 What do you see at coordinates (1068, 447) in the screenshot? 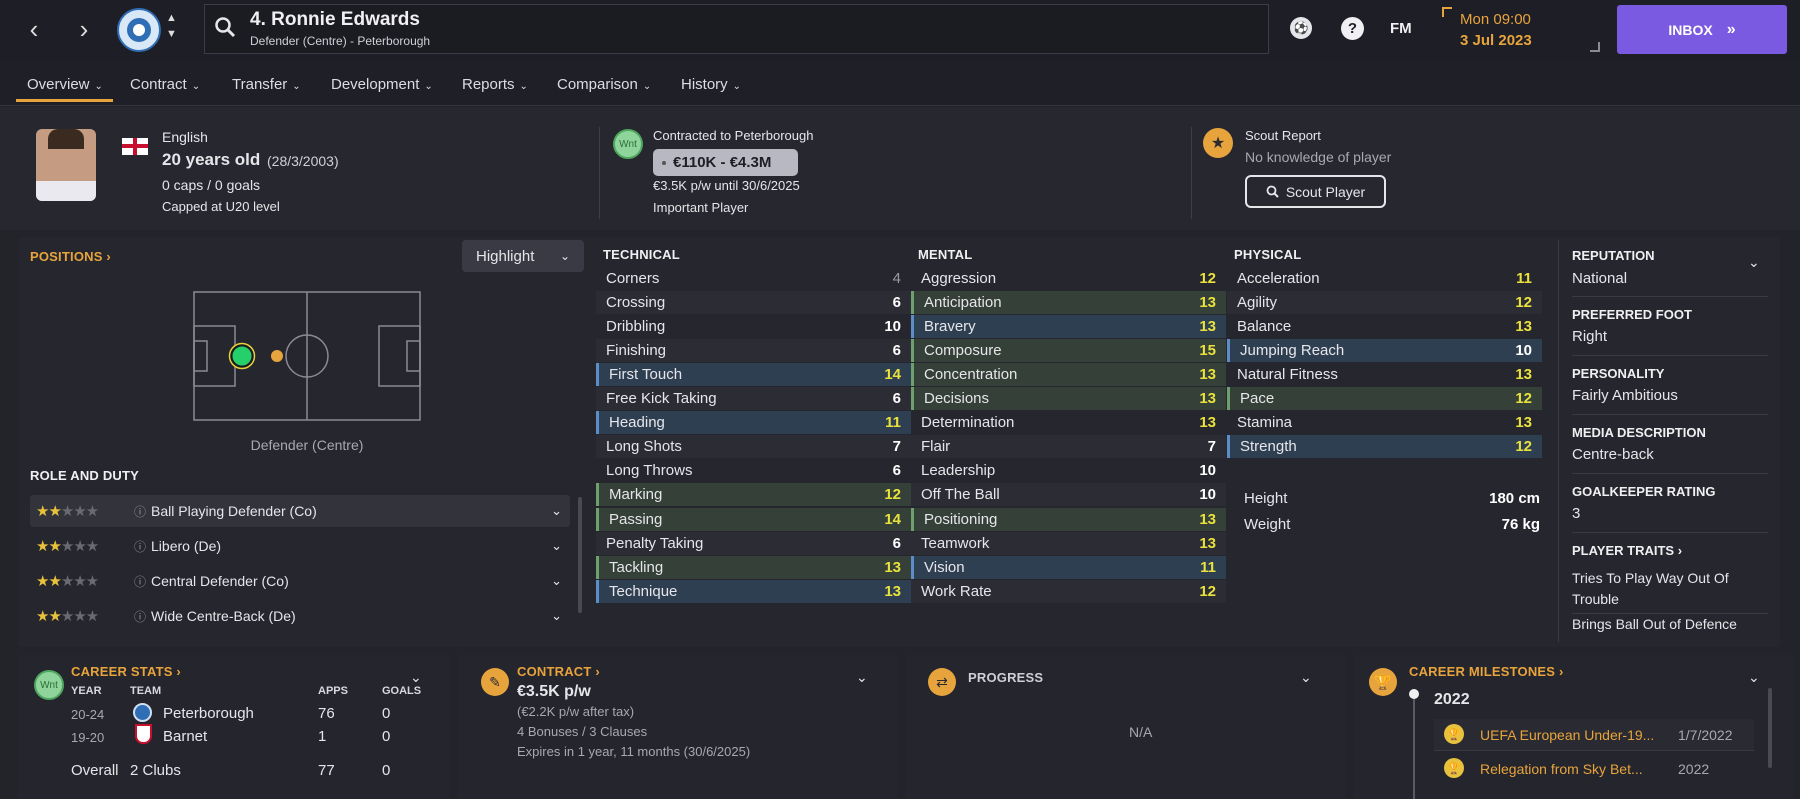
I see `attribute-row: Flair 7` at bounding box center [1068, 447].